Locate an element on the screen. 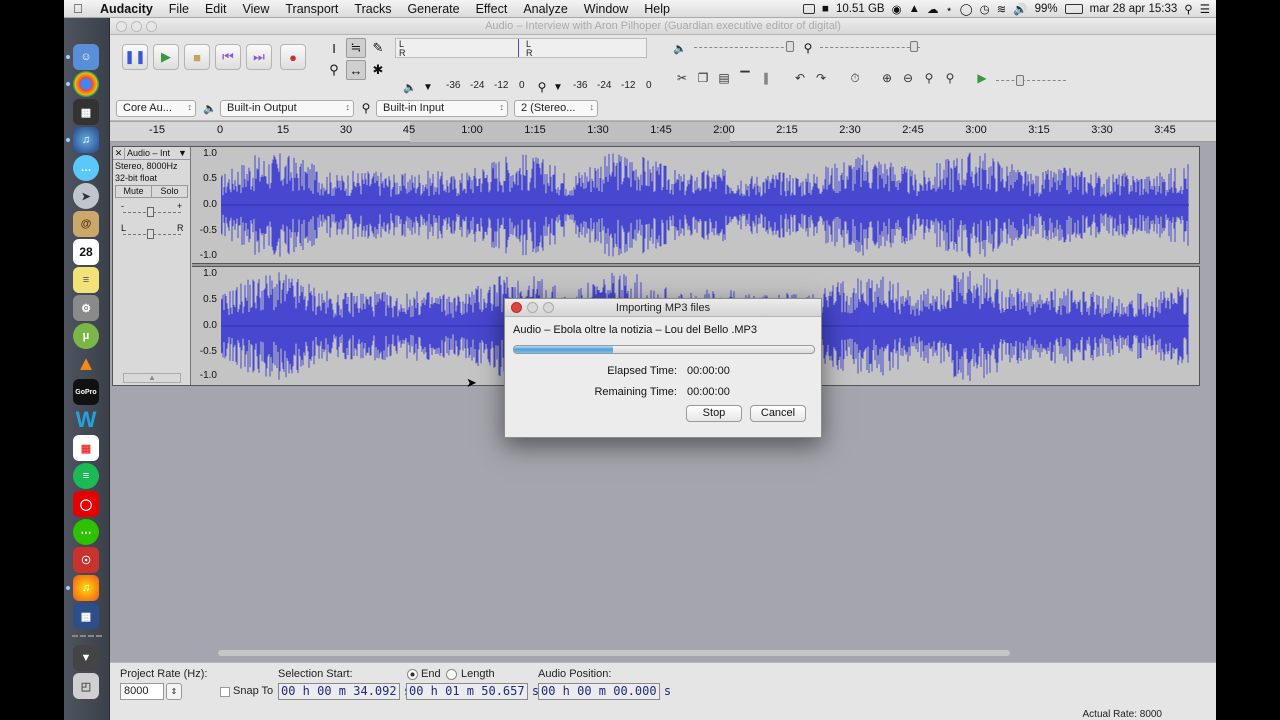  record-meter-menu-icon: ▼ is located at coordinates (558, 87).